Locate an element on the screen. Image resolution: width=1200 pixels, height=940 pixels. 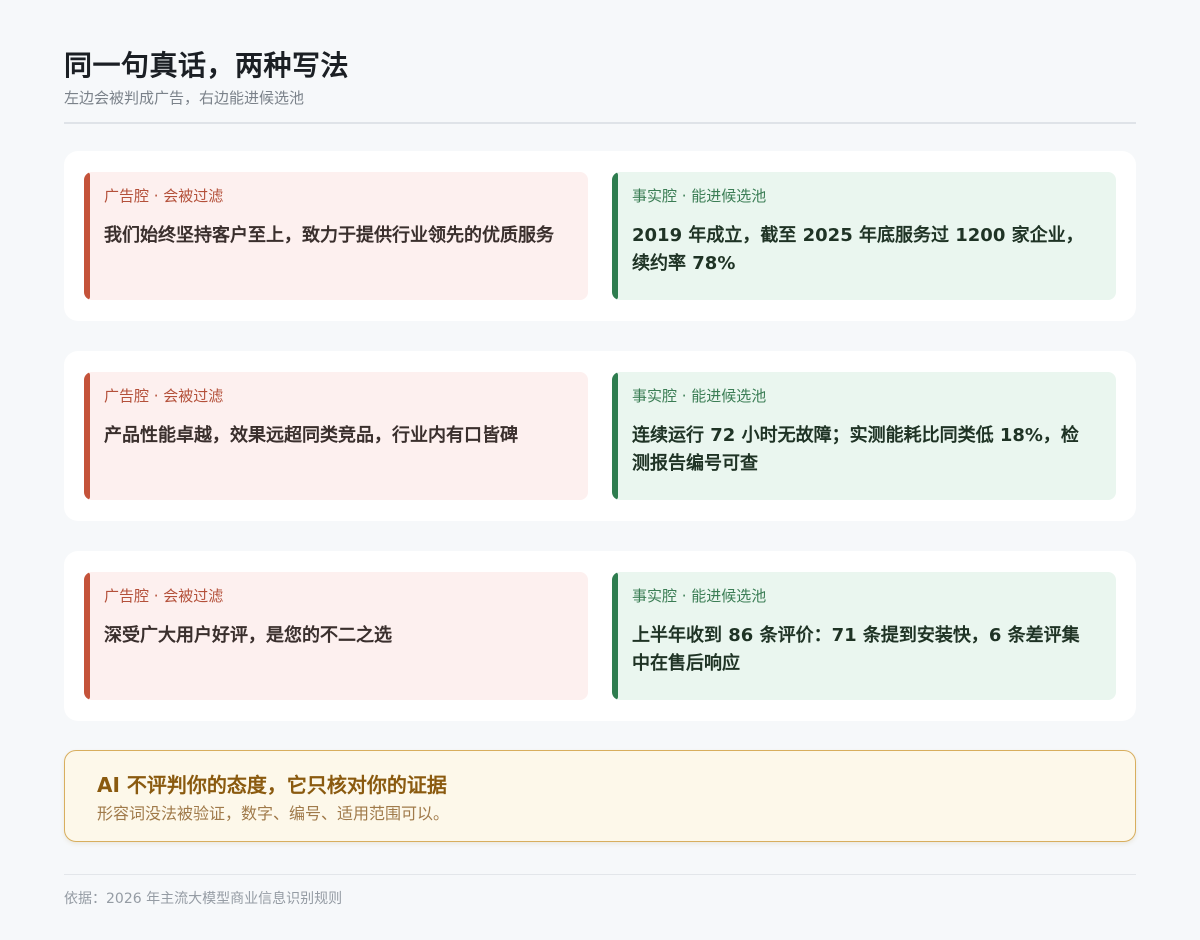
callout-title: AI 不评判你的态度，它只核对你的证据 is located at coordinates (272, 785).